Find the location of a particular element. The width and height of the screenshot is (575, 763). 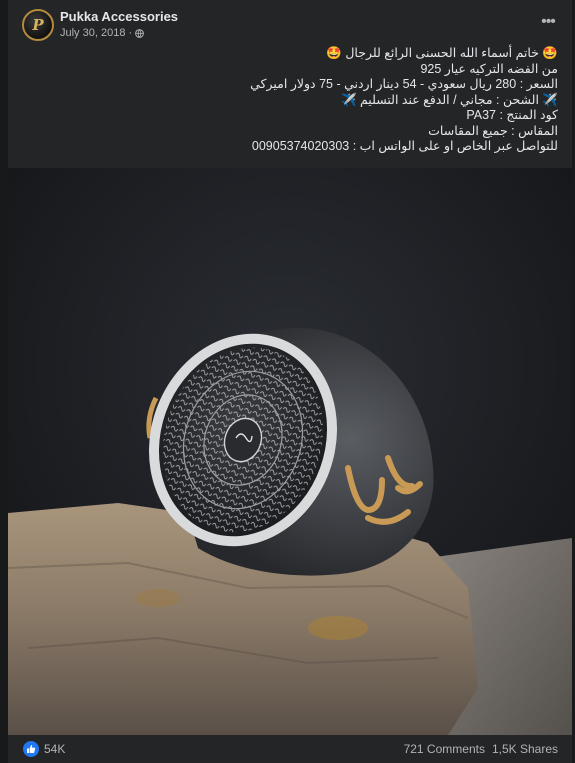

page-avatar: P is located at coordinates (38, 25).